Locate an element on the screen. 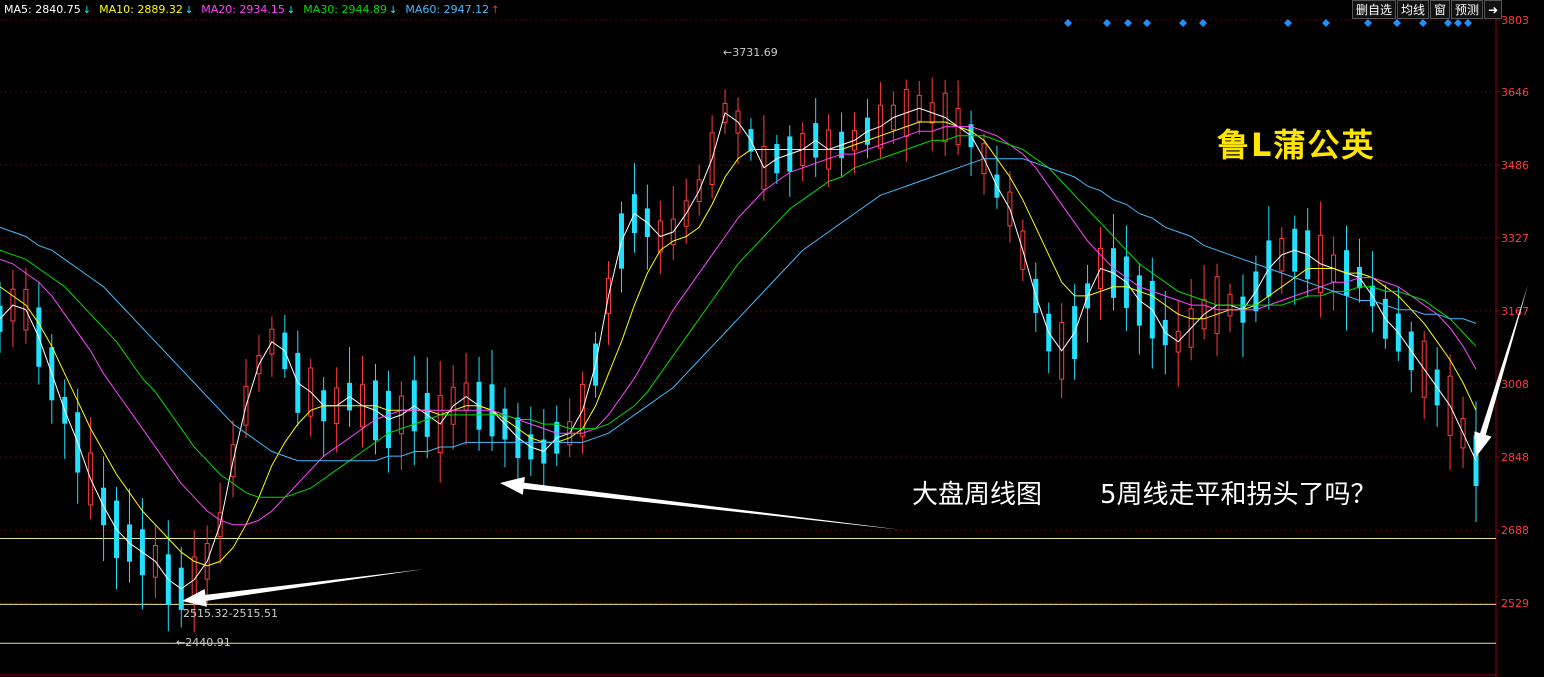 The height and width of the screenshot is (677, 1544). chart-toolbar: 删自选 均线窗预测 ➜ is located at coordinates (1427, 9).